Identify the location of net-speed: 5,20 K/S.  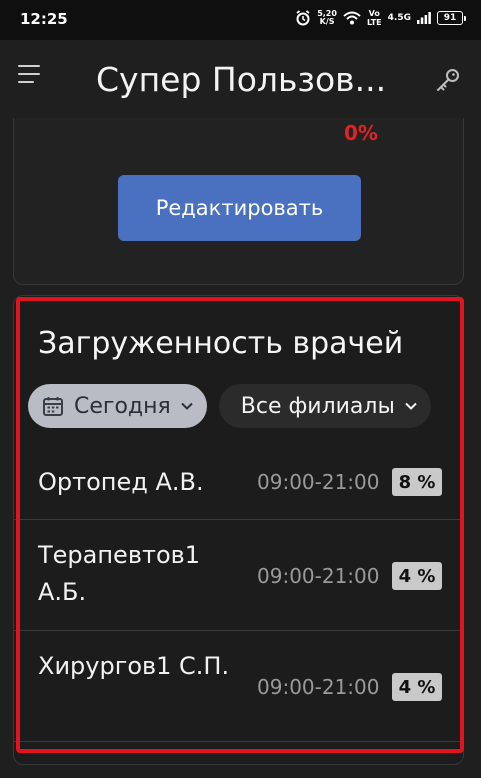
(327, 18).